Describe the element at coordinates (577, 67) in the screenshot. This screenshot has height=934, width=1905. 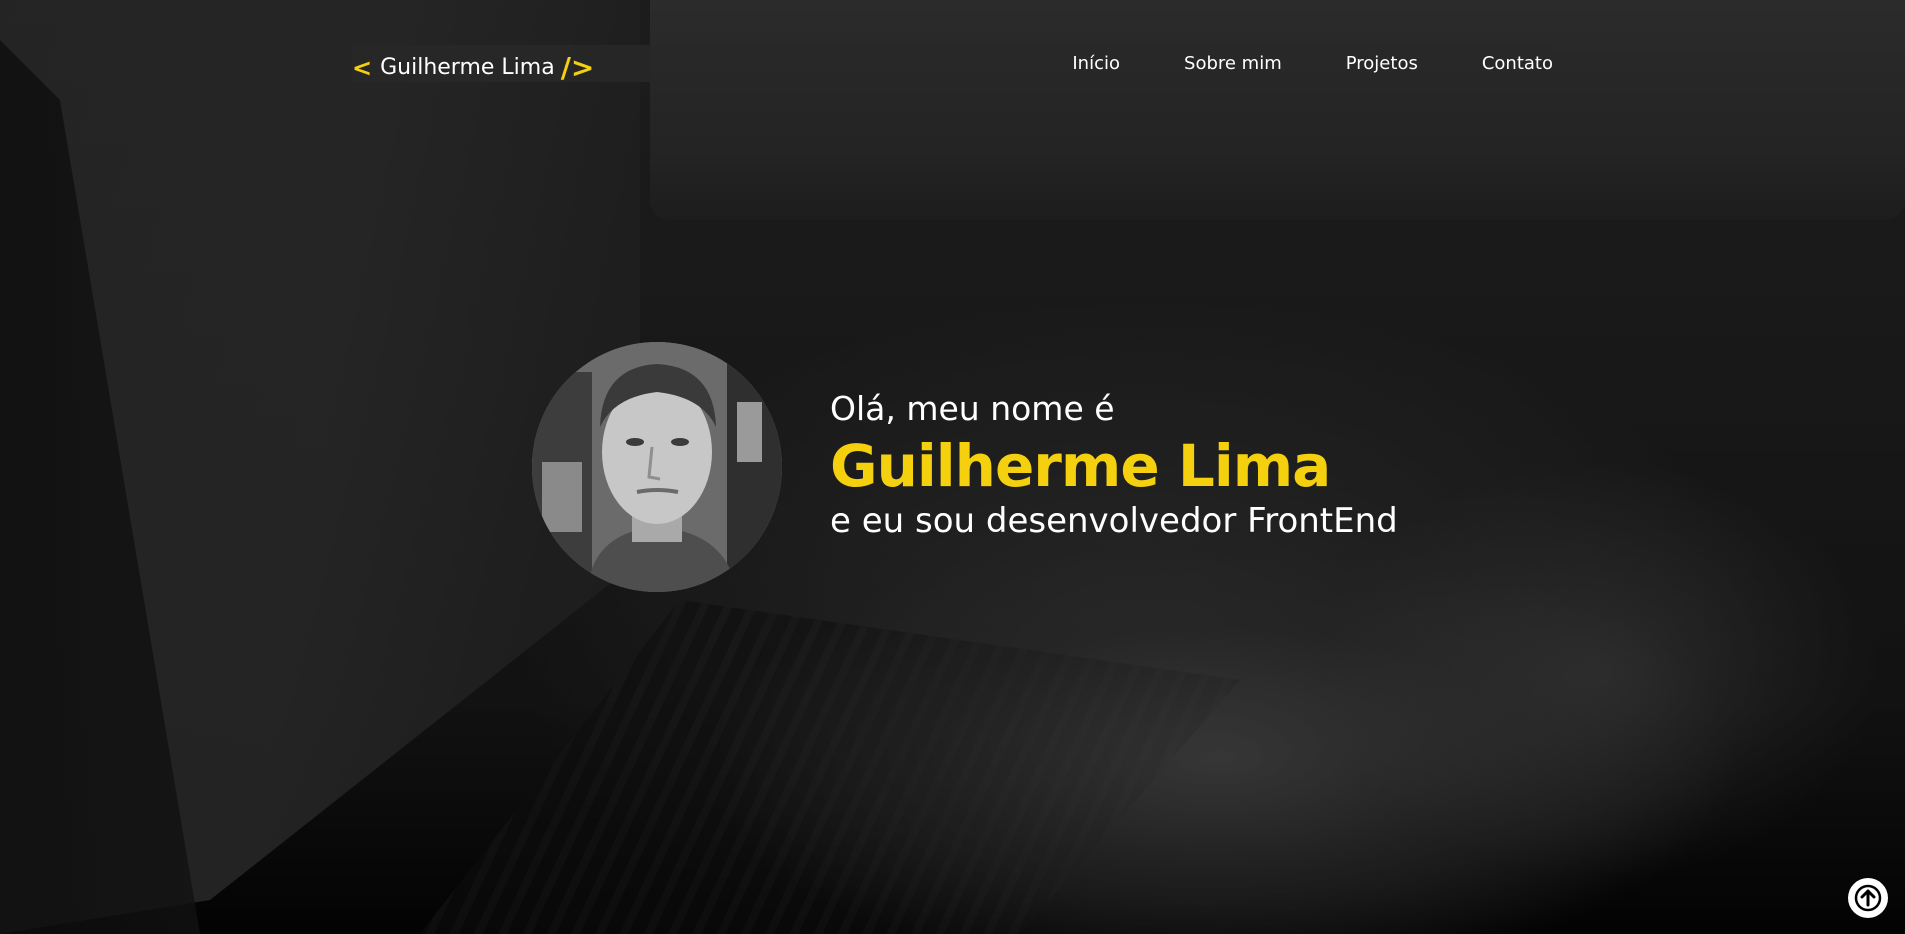
I see `logo-right-bracket: />` at that location.